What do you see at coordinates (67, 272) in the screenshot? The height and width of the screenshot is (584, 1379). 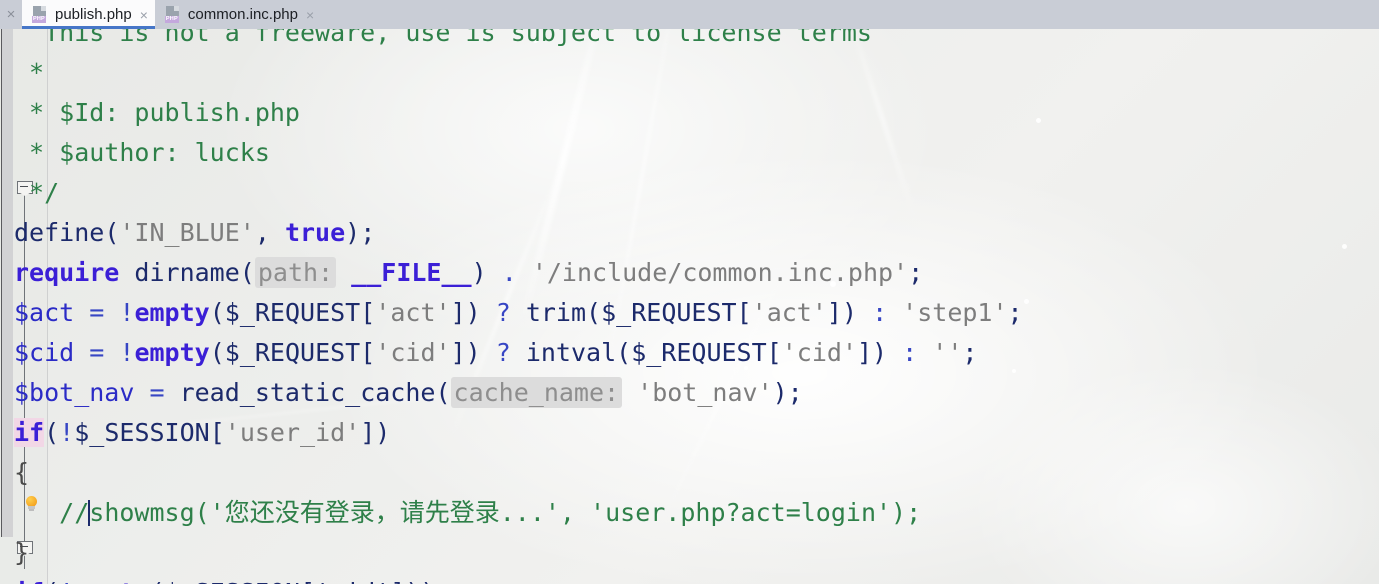 I see `code-token: require` at bounding box center [67, 272].